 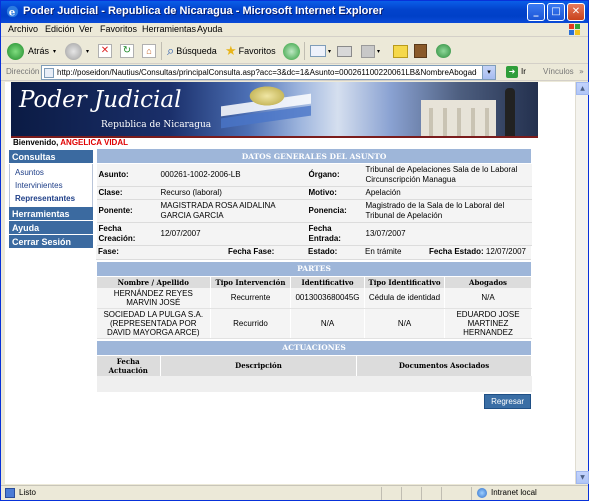 I want to click on fecha-creacion-value: 12/07/2007, so click(x=232, y=234).